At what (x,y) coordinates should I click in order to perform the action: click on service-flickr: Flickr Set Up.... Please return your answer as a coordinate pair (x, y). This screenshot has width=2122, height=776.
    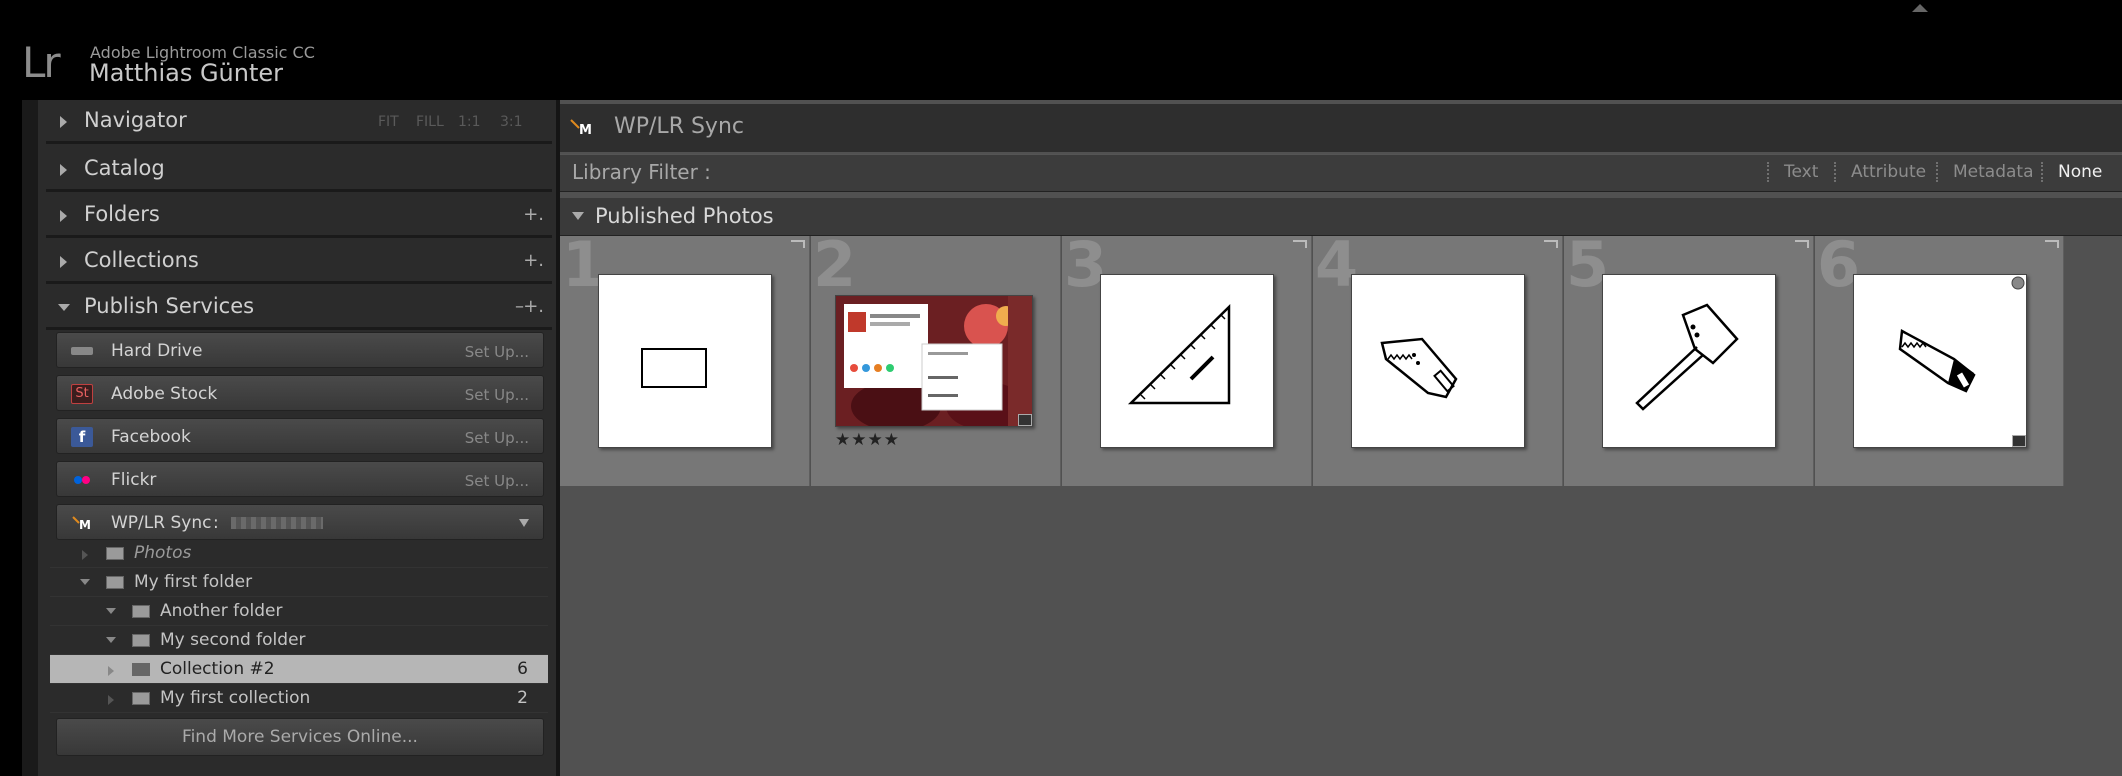
    Looking at the image, I should click on (300, 479).